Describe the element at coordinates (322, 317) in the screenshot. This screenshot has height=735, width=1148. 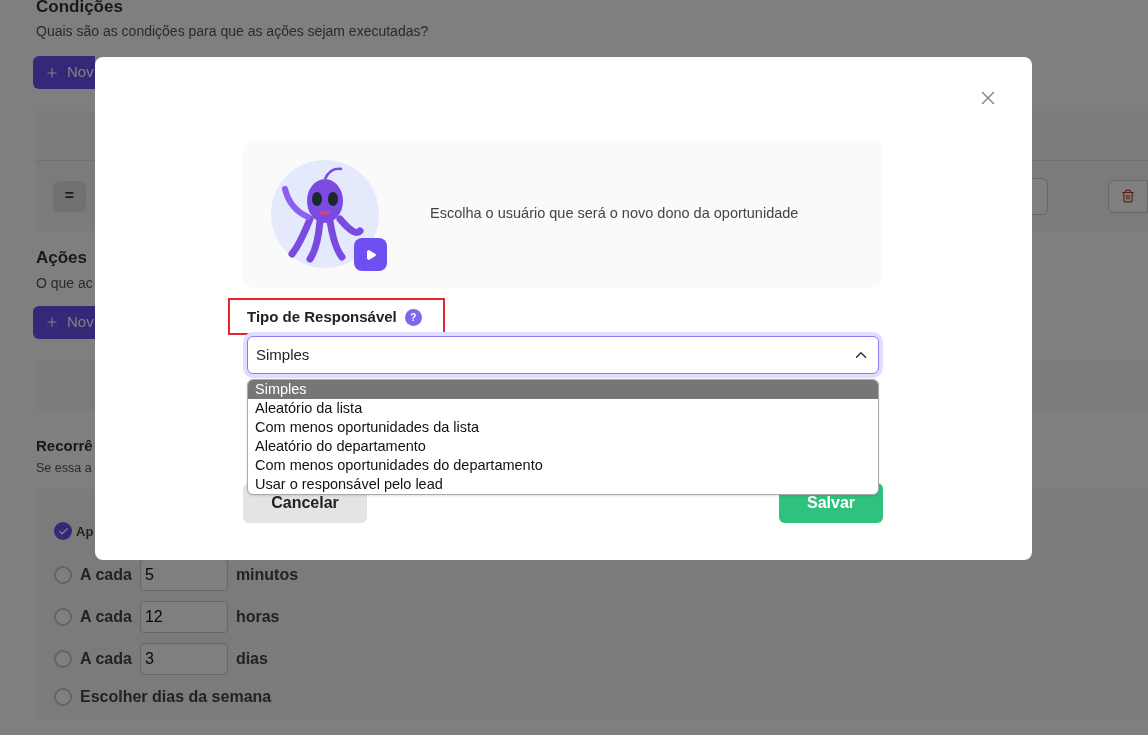
I see `field-label: Tipo de Responsável` at that location.